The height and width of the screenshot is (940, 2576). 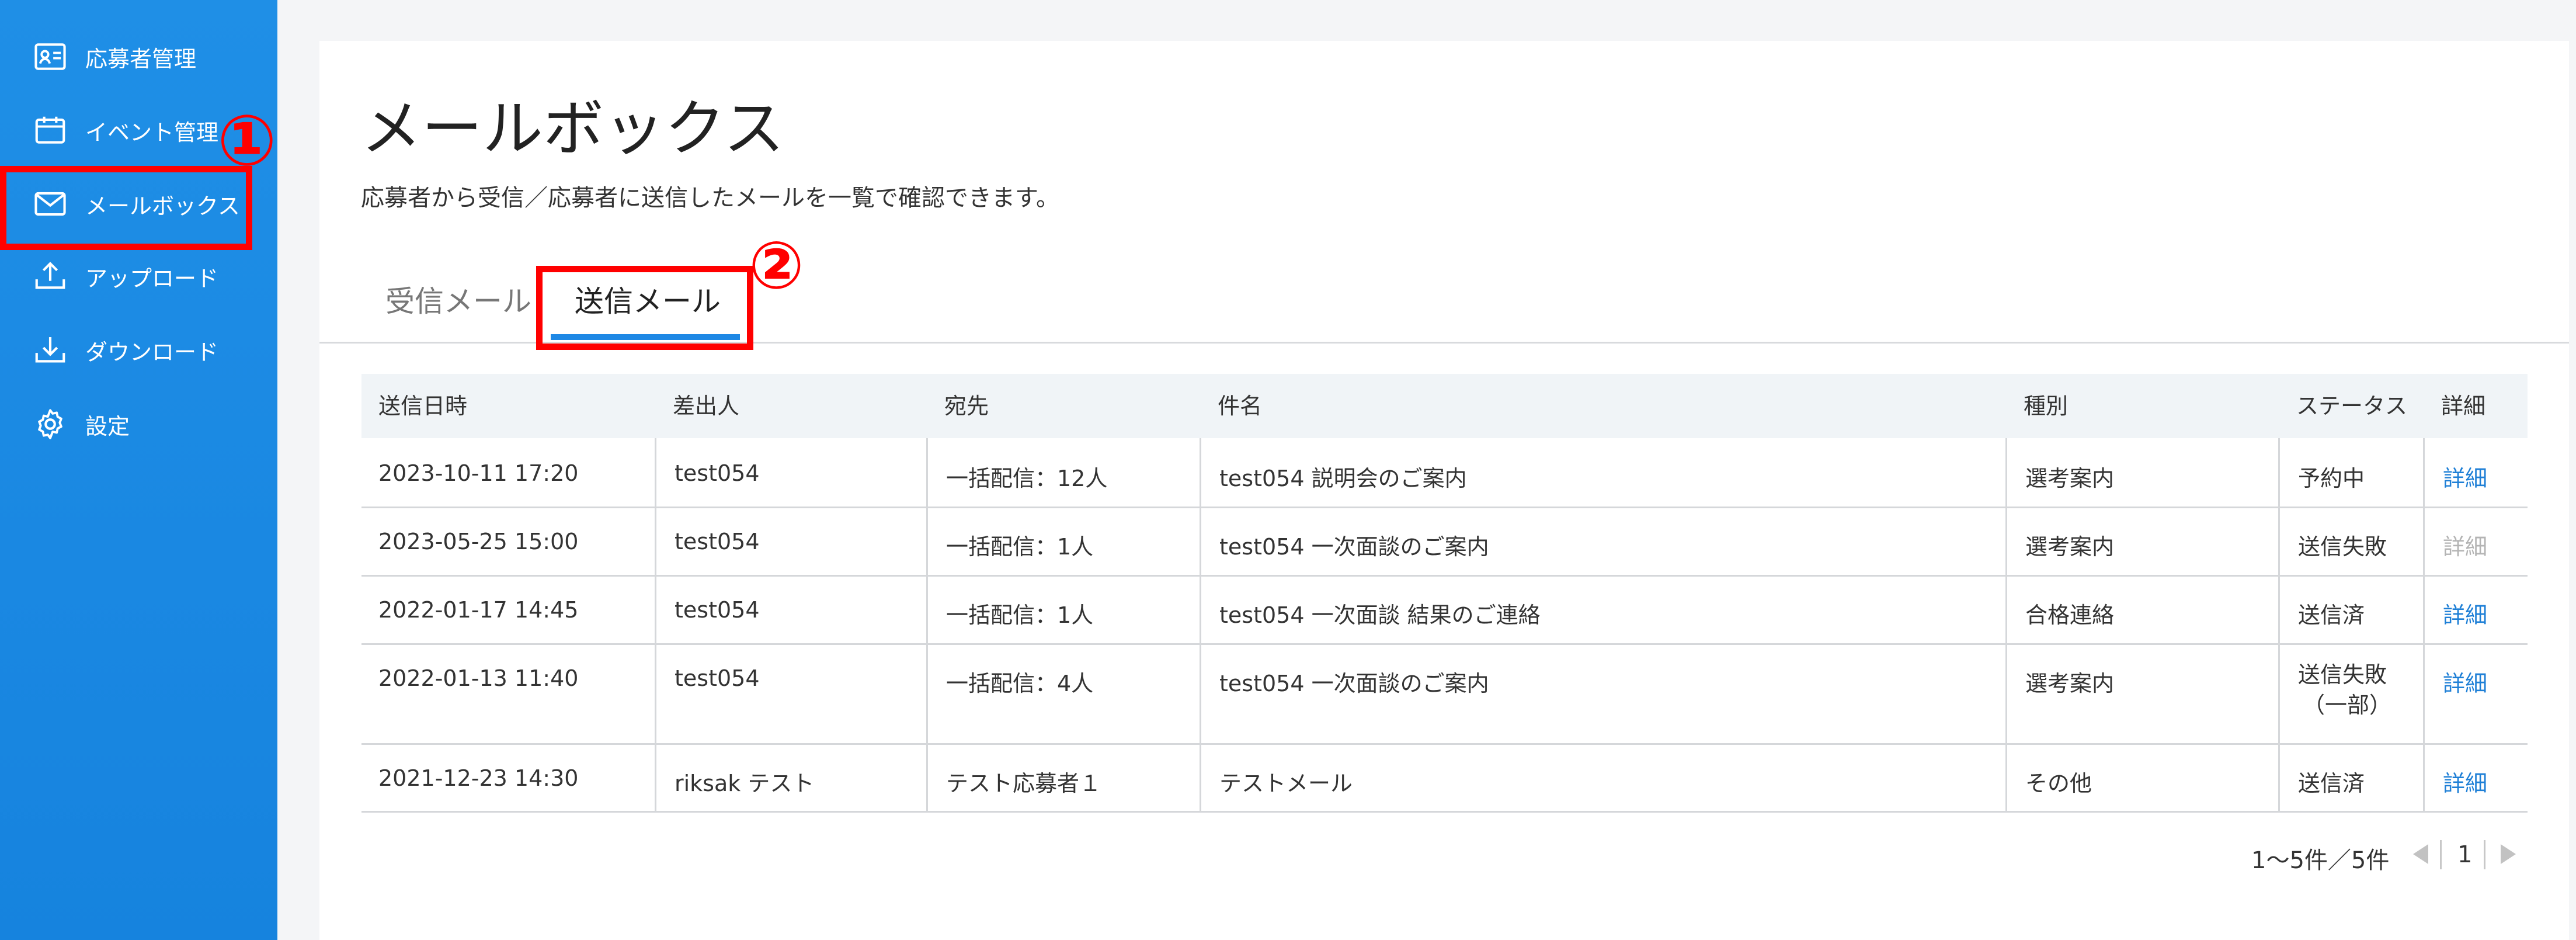 I want to click on page-number-current: 1, so click(x=2465, y=855).